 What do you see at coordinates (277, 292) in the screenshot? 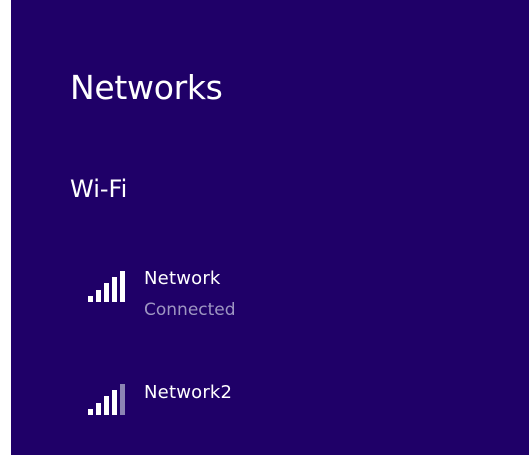
I see `network-list-item: Network Connected` at bounding box center [277, 292].